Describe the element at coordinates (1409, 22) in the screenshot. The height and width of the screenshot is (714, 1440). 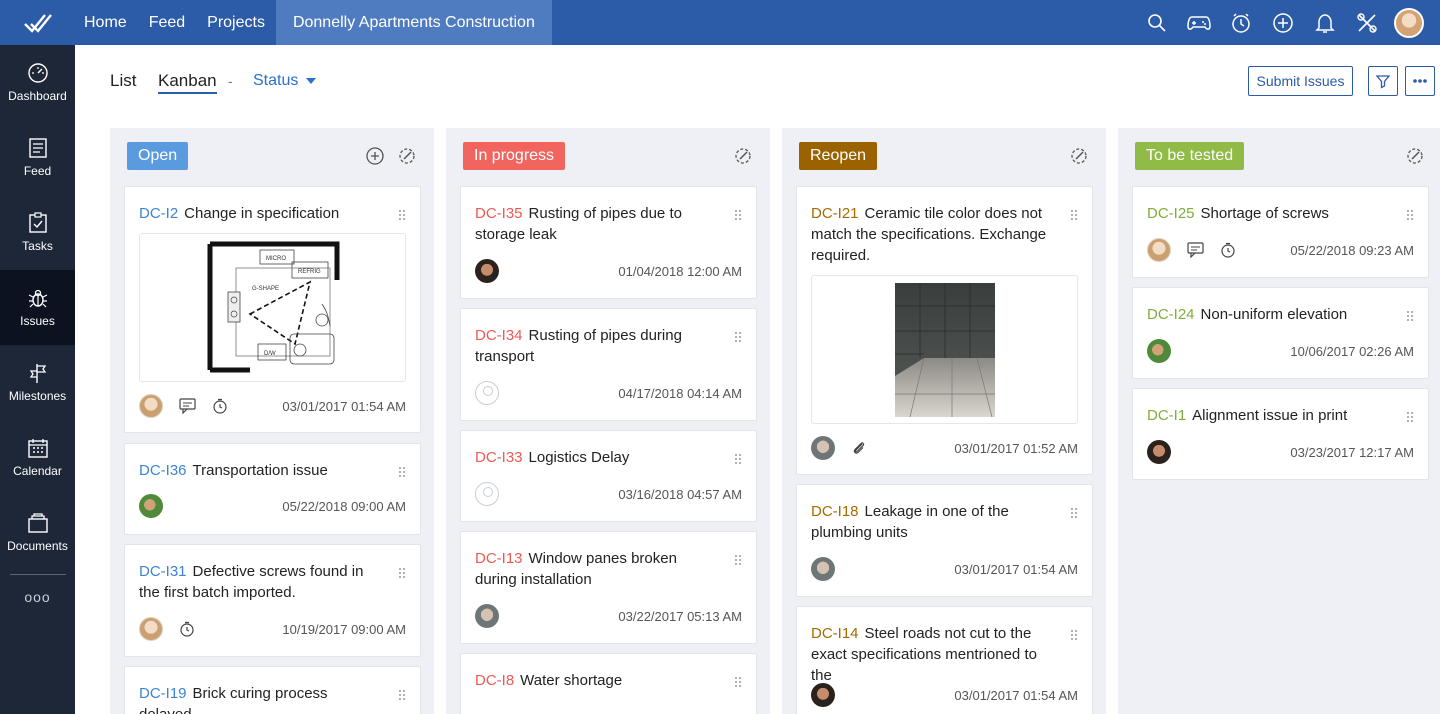
I see `user-avatar` at that location.